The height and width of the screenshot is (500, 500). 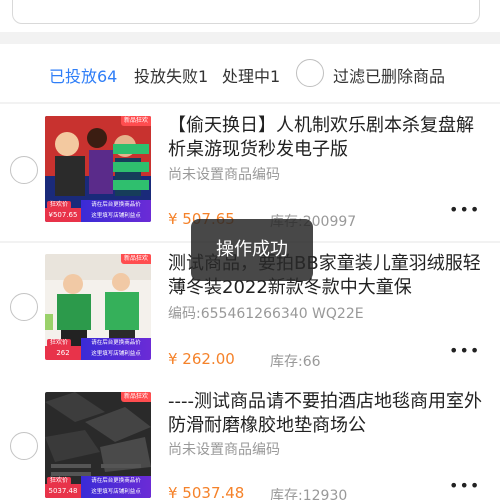 What do you see at coordinates (201, 359) in the screenshot?
I see `product-price: ¥ 262.00` at bounding box center [201, 359].